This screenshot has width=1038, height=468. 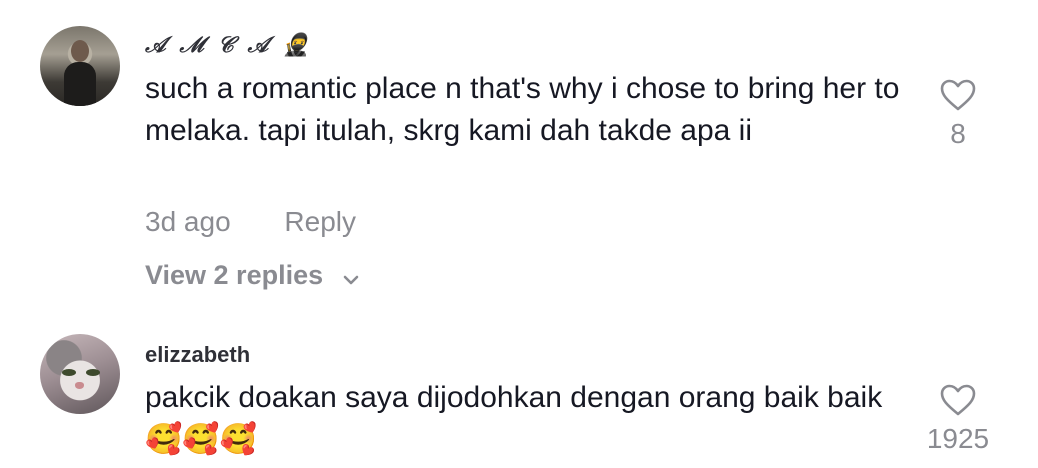 I want to click on comment-username: elizzabeth, so click(x=197, y=355).